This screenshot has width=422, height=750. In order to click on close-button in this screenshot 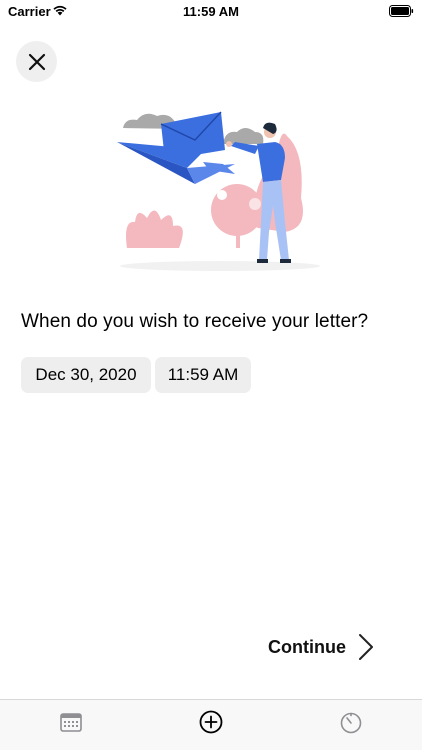, I will do `click(36, 61)`.